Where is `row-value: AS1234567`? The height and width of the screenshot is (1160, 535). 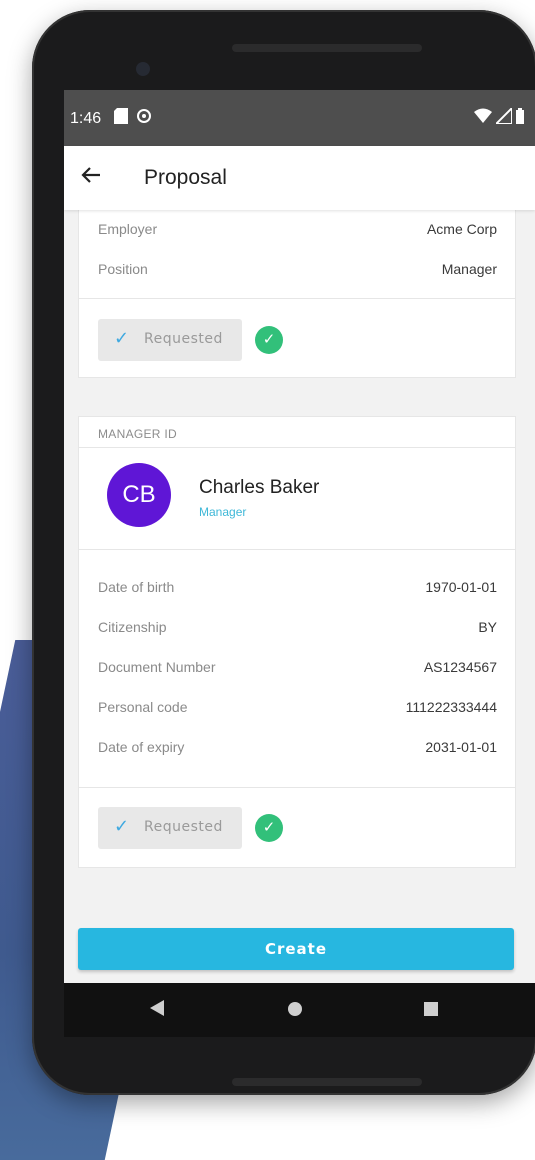
row-value: AS1234567 is located at coordinates (460, 667).